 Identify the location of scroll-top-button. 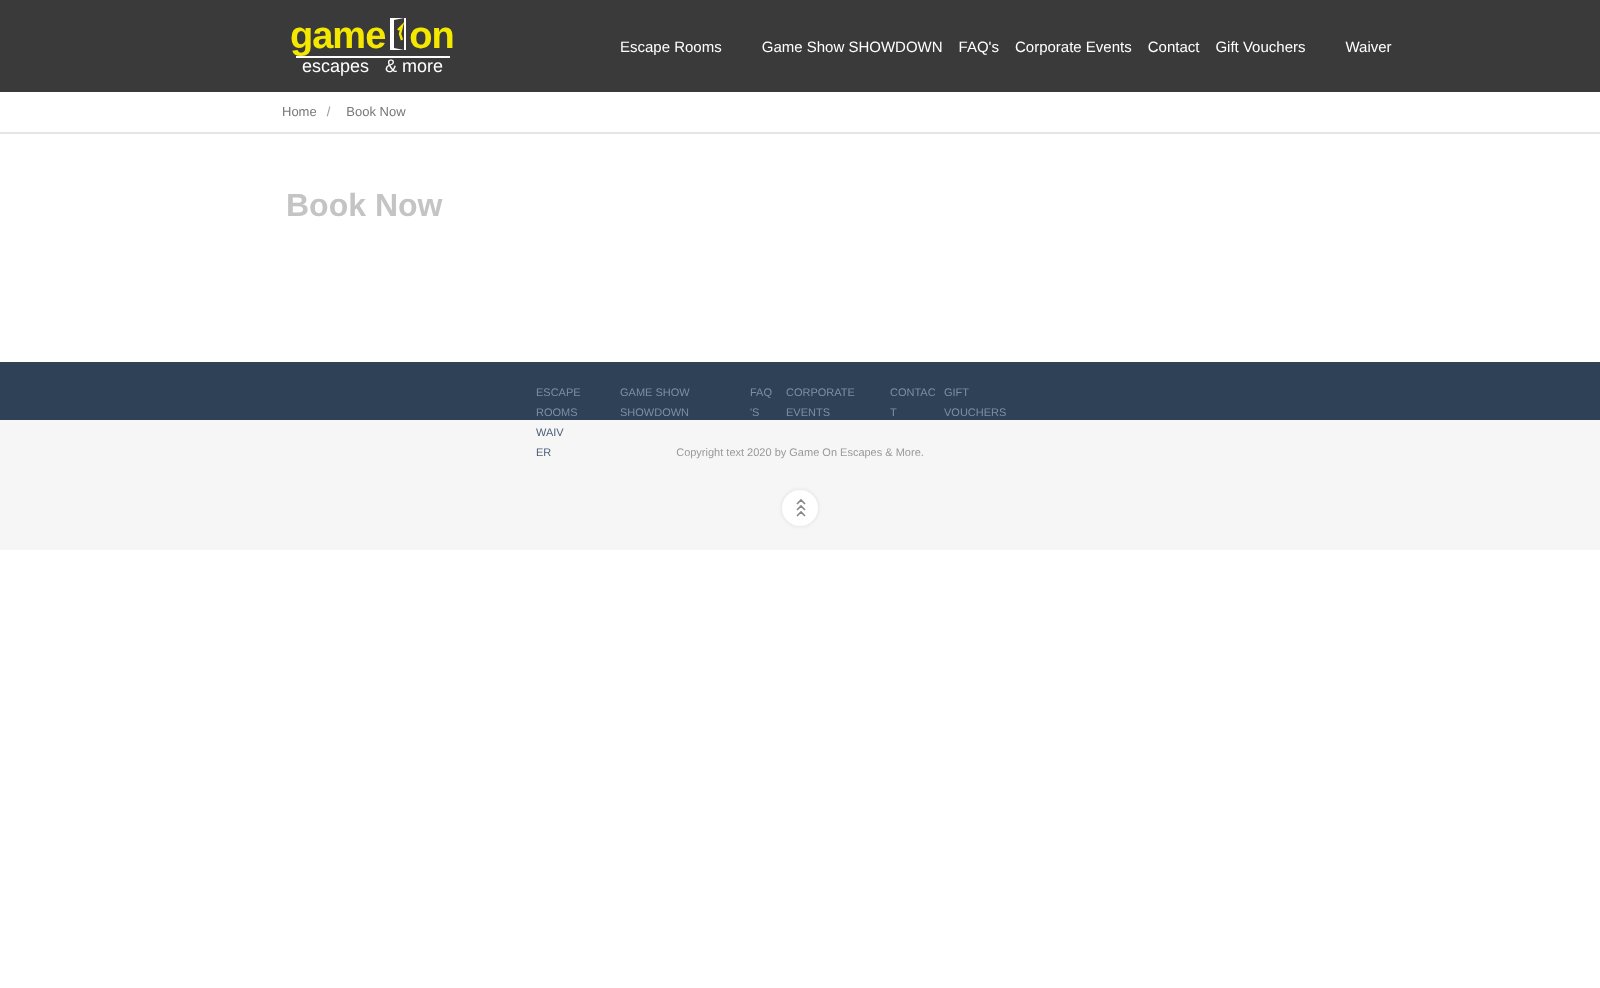
(800, 508).